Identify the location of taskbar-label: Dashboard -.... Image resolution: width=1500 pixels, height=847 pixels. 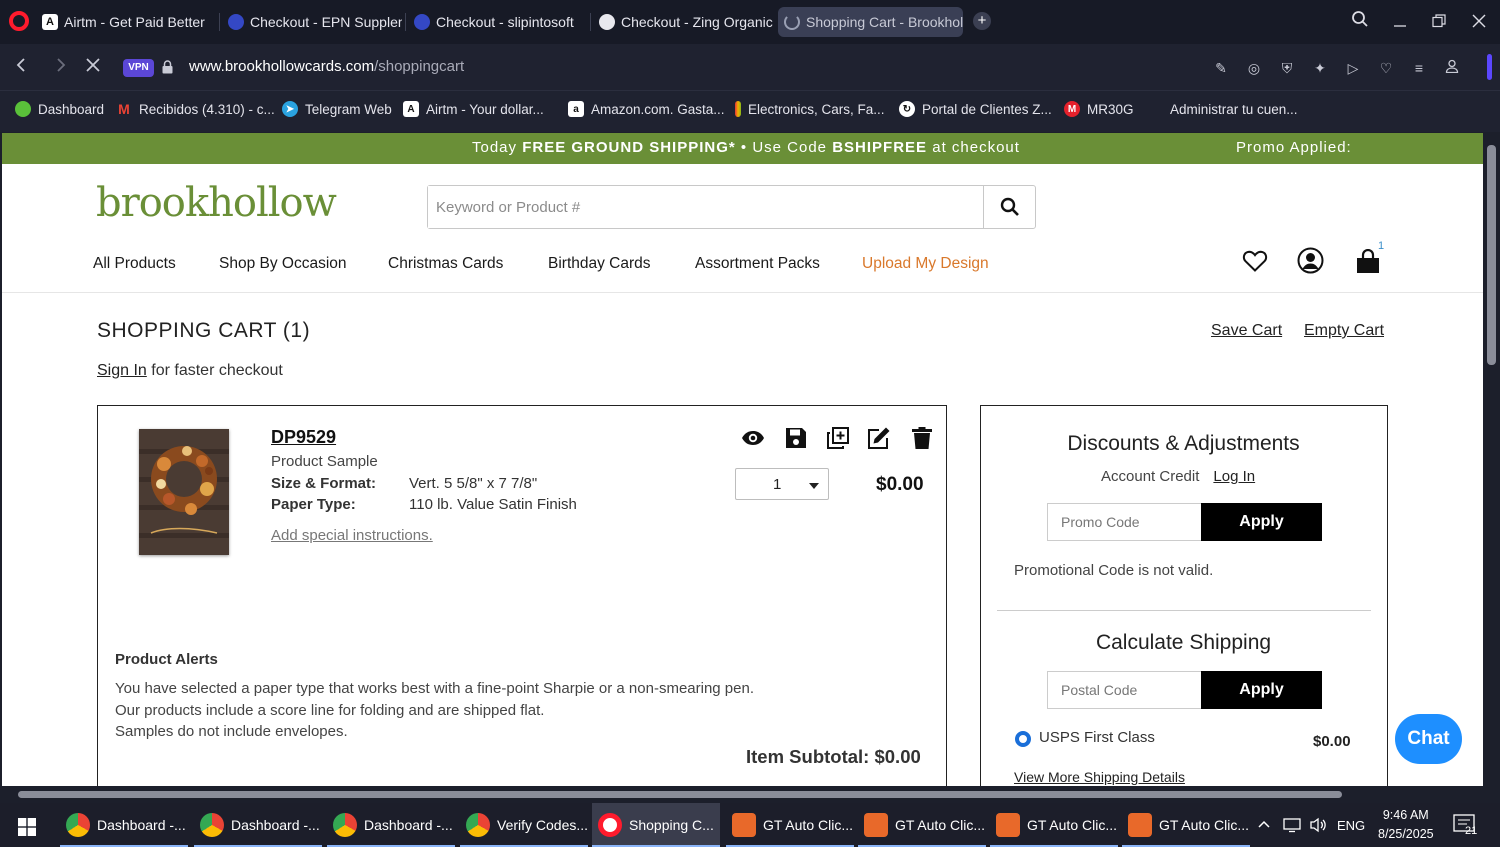
(408, 825).